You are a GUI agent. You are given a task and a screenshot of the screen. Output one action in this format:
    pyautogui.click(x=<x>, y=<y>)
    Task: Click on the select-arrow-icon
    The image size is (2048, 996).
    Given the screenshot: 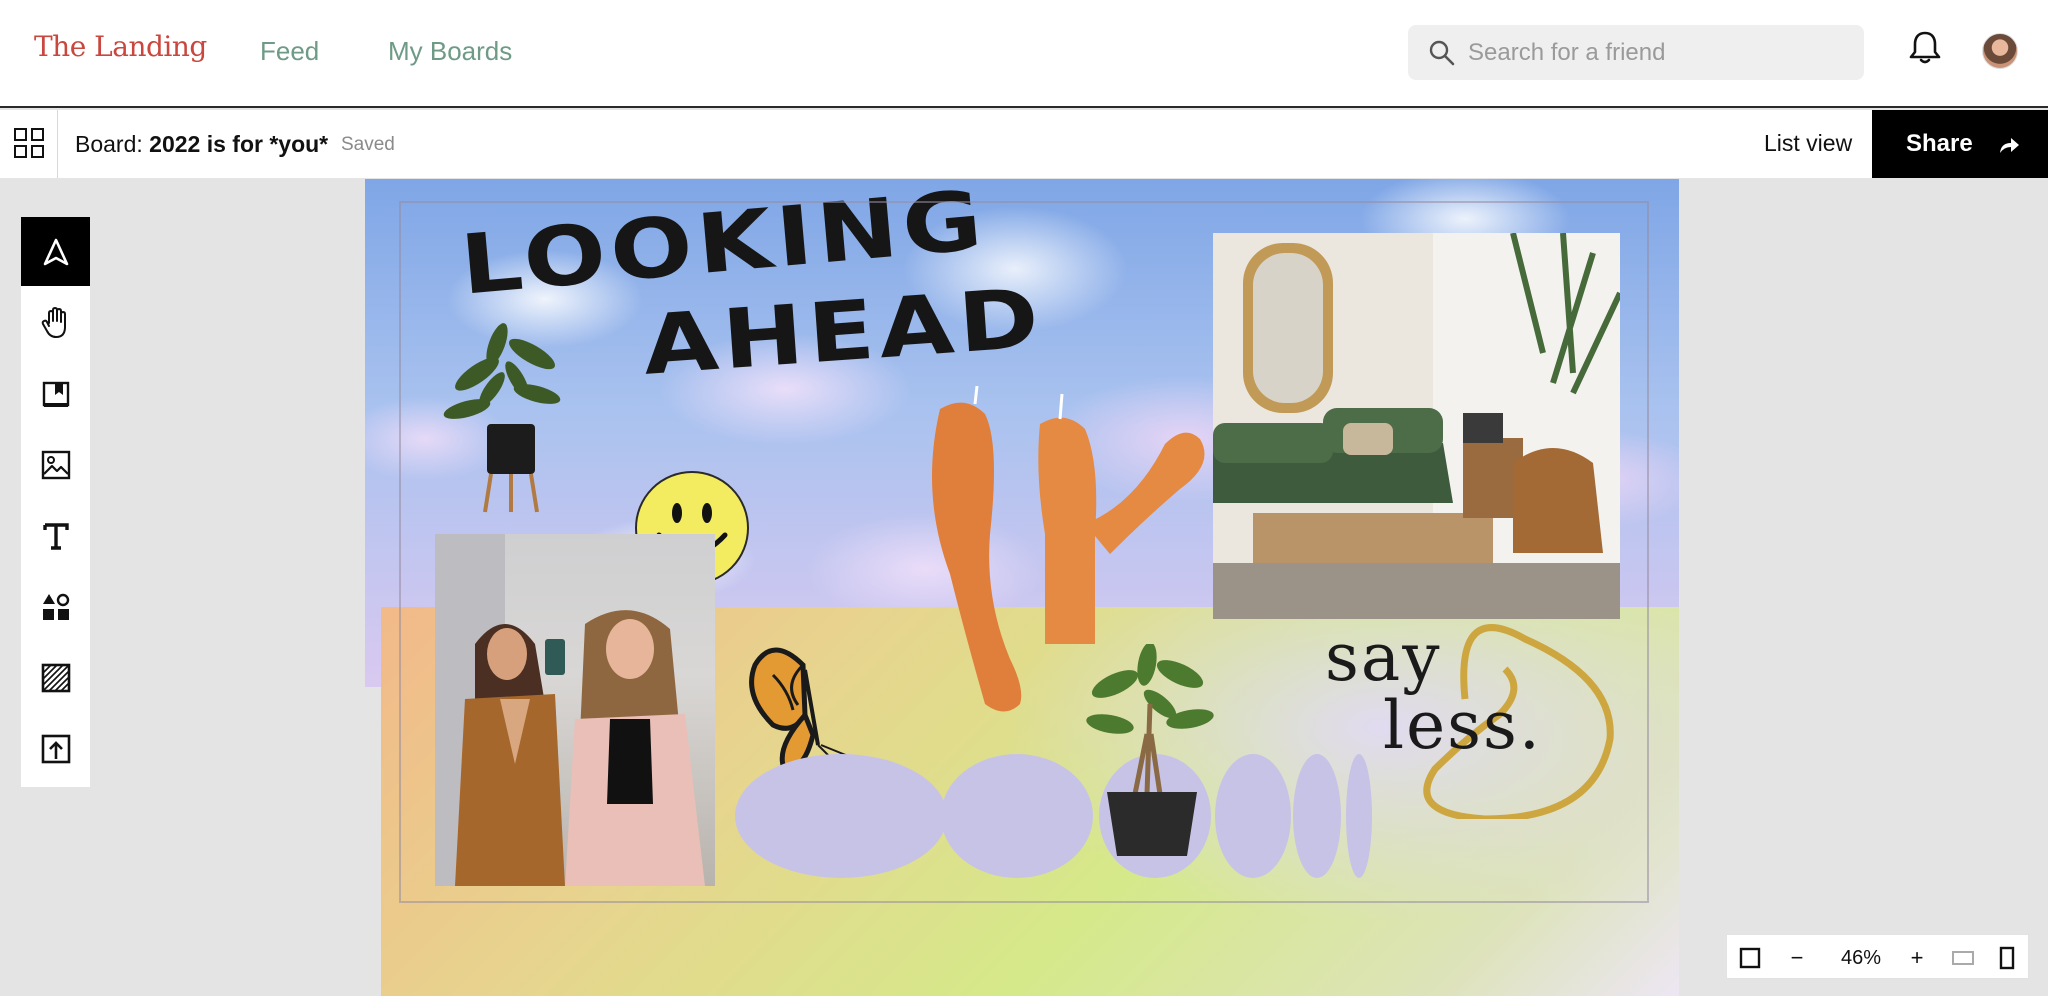 What is the action you would take?
    pyautogui.click(x=55, y=251)
    